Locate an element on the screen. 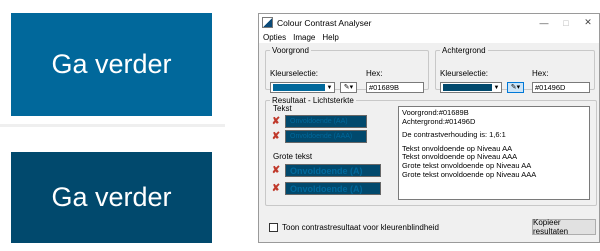 The height and width of the screenshot is (251, 600). app-icon is located at coordinates (267, 22).